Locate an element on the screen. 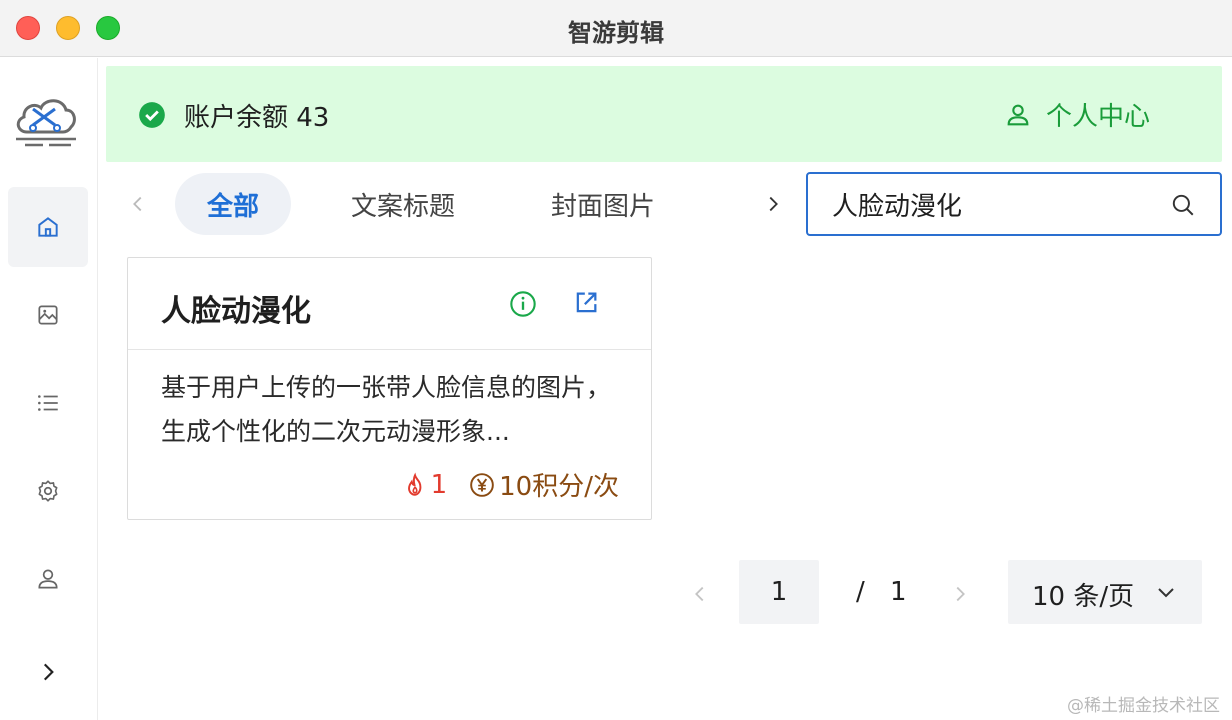  sidebar-item-user is located at coordinates (48, 579).